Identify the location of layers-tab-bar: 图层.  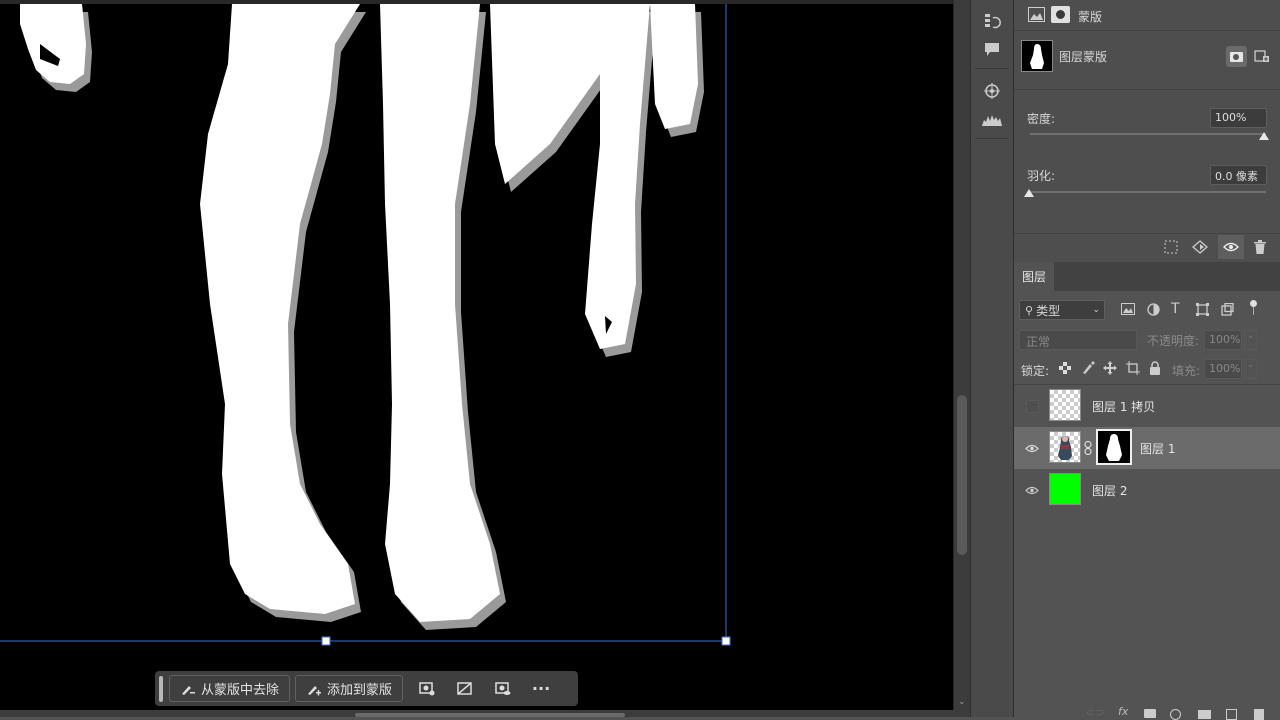
(1147, 276).